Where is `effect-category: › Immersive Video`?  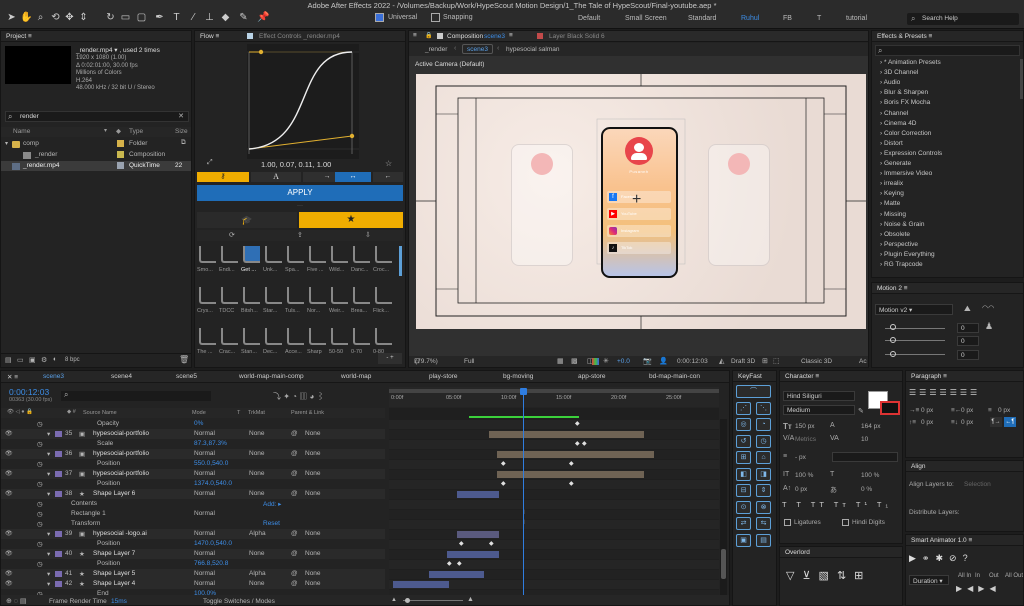 effect-category: › Immersive Video is located at coordinates (906, 173).